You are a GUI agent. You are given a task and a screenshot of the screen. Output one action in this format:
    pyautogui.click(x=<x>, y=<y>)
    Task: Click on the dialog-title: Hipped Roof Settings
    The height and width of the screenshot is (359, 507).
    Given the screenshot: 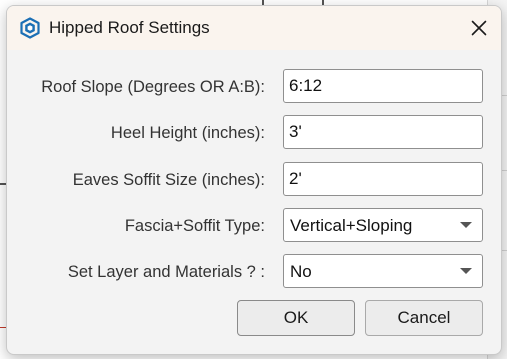 What is the action you would take?
    pyautogui.click(x=129, y=27)
    